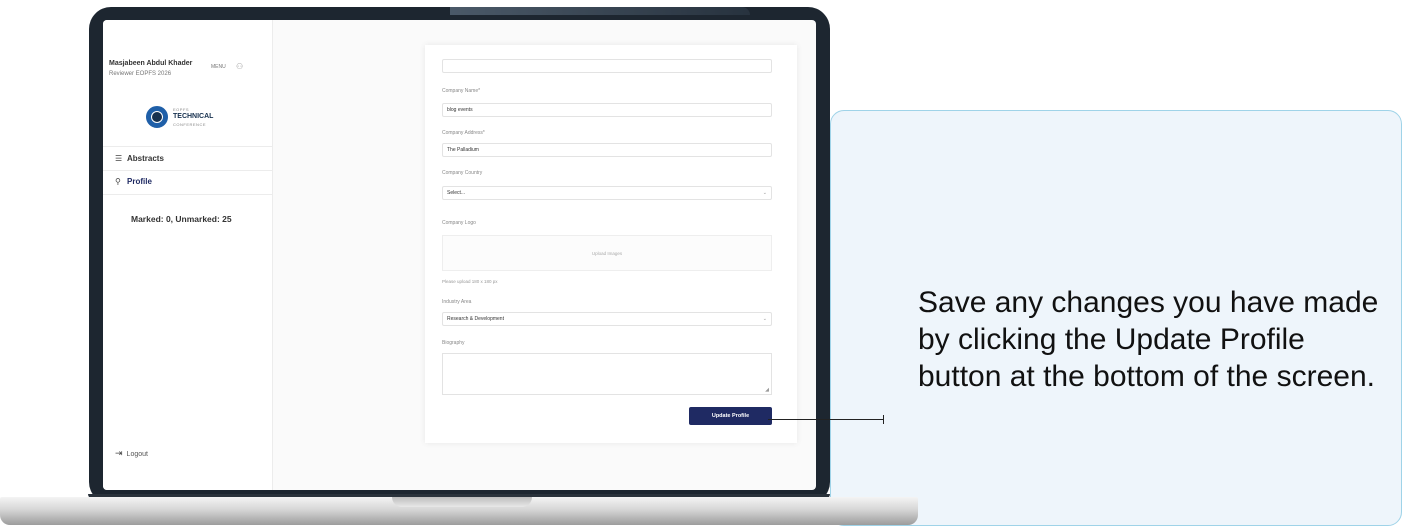 Image resolution: width=1407 pixels, height=531 pixels. I want to click on resize-grip-icon: ◢, so click(767, 390).